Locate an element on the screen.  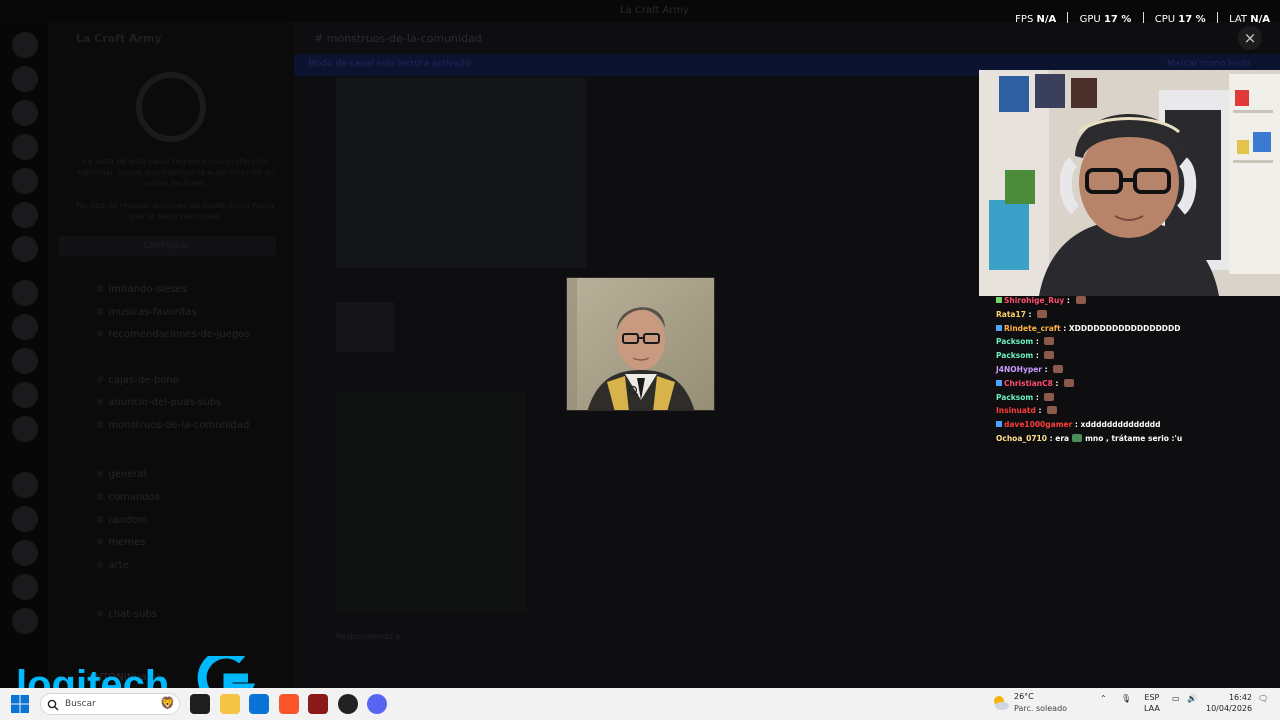
search-icon is located at coordinates (53, 705).